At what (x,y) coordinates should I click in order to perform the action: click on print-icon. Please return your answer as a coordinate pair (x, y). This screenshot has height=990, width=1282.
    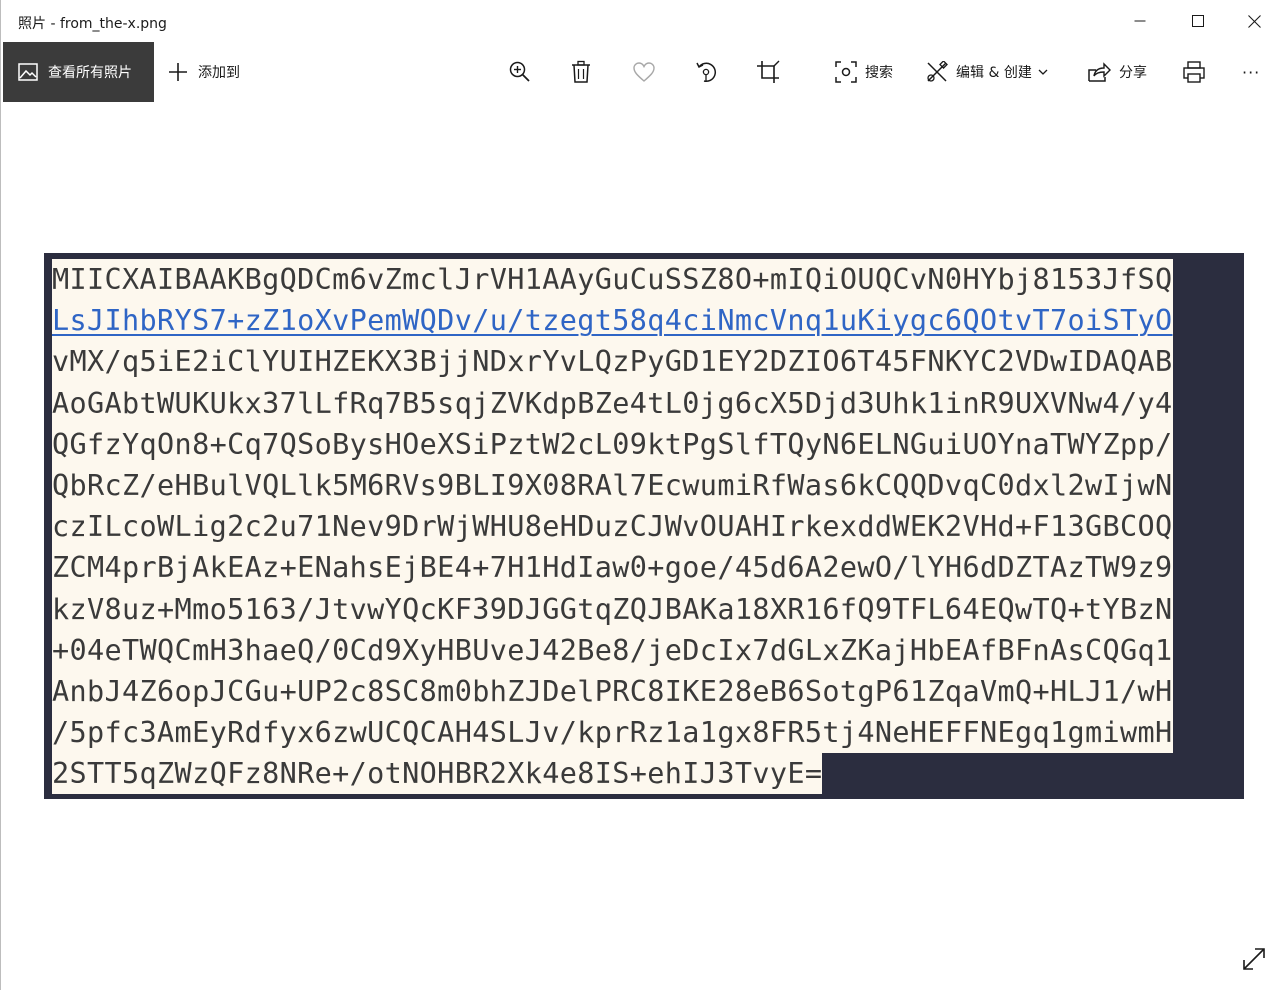
    Looking at the image, I should click on (1194, 72).